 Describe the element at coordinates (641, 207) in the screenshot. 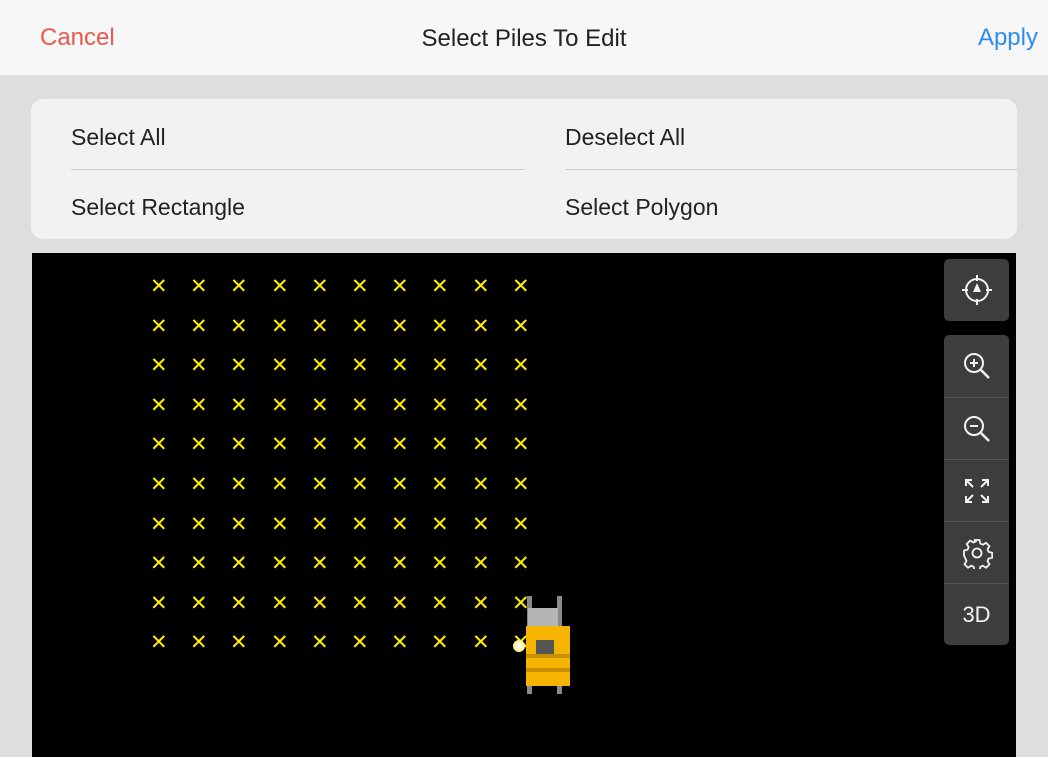

I see `select-polygon-button: Select Polygon` at that location.